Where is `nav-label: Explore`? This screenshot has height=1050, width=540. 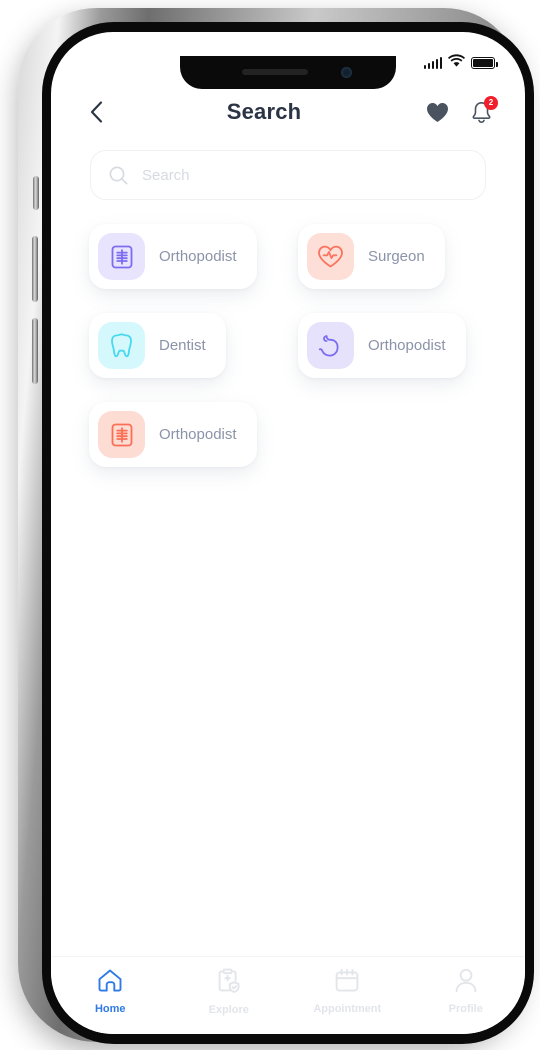 nav-label: Explore is located at coordinates (228, 1010).